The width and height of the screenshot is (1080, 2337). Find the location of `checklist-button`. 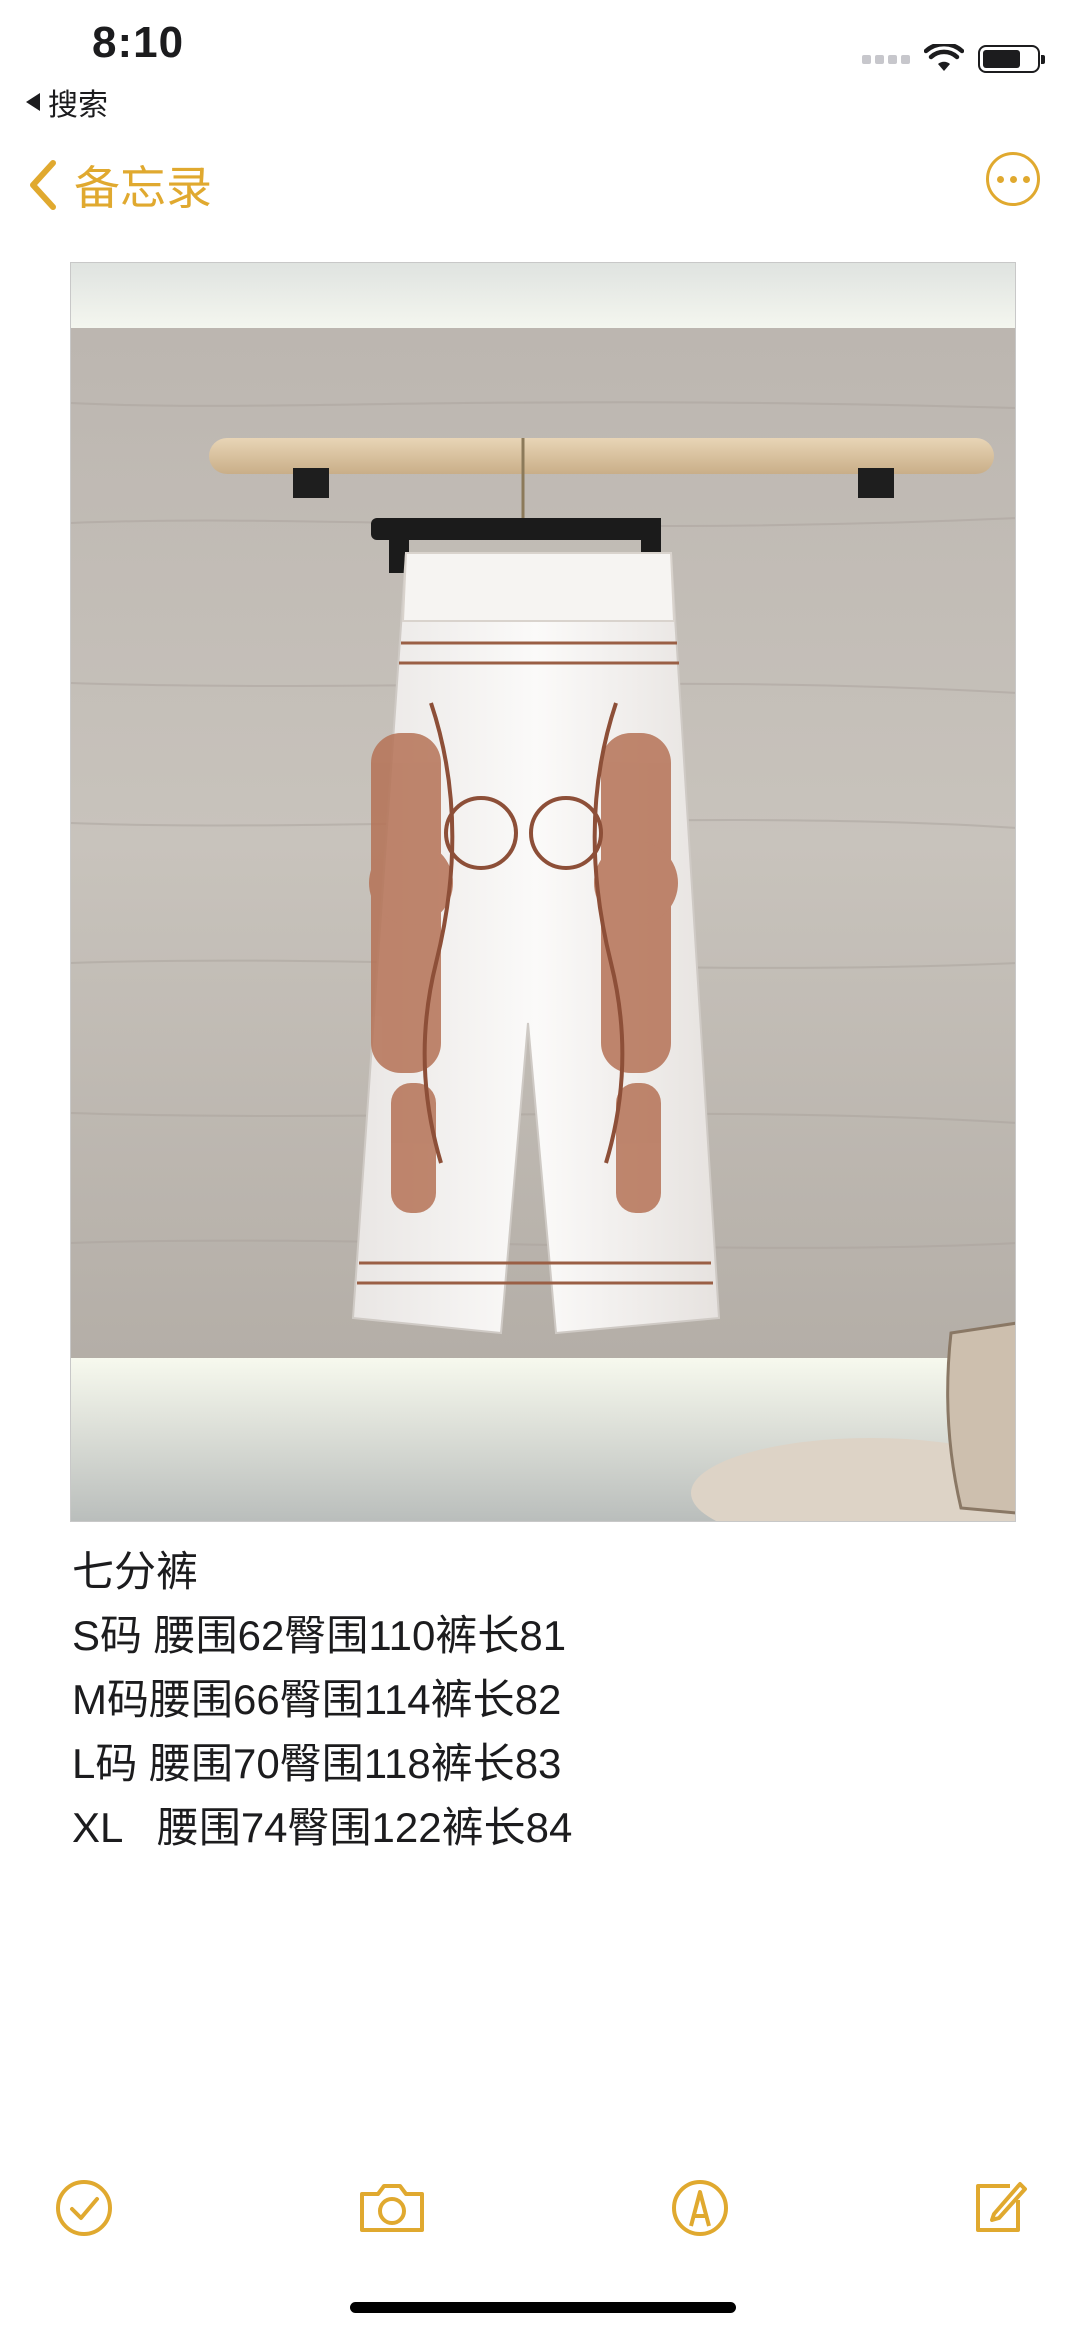

checklist-button is located at coordinates (84, 2208).